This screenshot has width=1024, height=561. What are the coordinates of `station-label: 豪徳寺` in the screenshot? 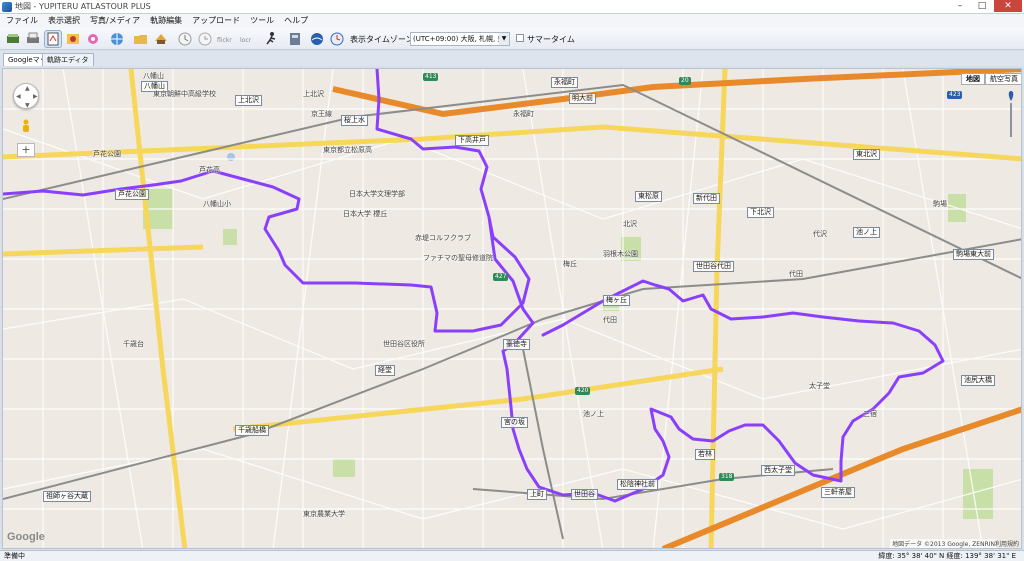 It's located at (516, 344).